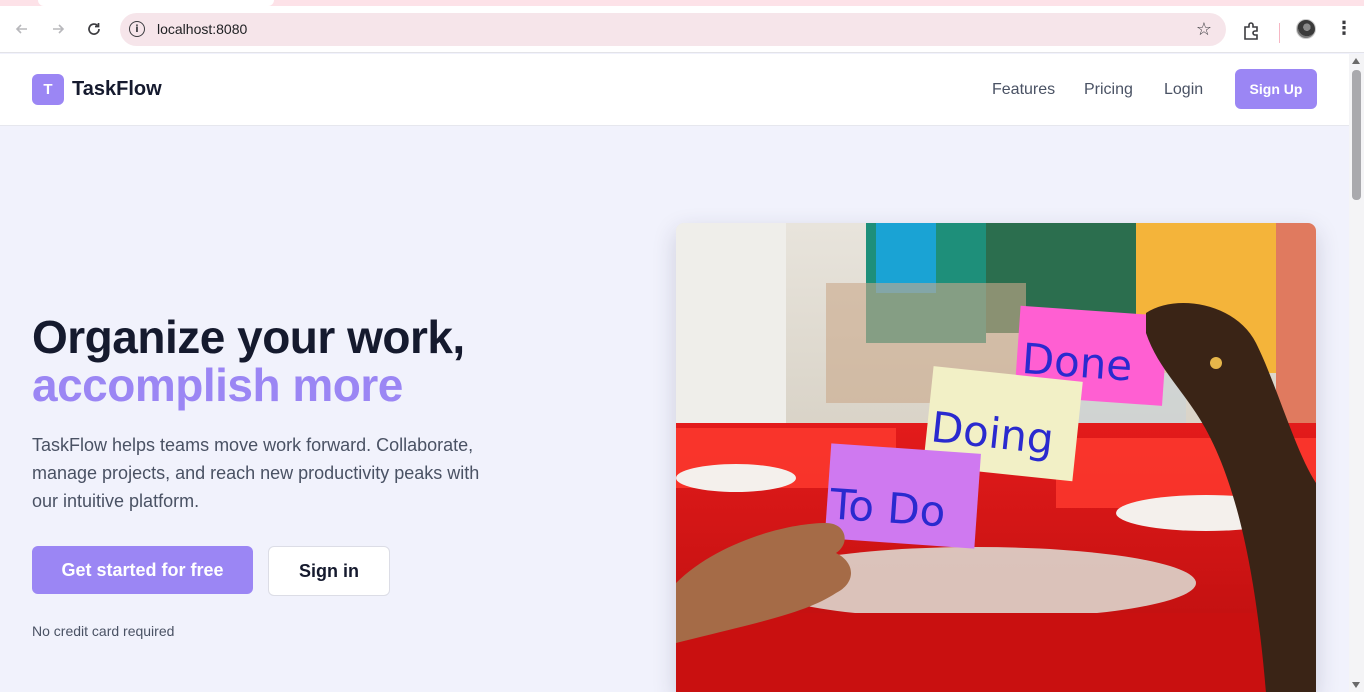 The height and width of the screenshot is (692, 1364). Describe the element at coordinates (1204, 29) in the screenshot. I see `star-icon: ☆` at that location.